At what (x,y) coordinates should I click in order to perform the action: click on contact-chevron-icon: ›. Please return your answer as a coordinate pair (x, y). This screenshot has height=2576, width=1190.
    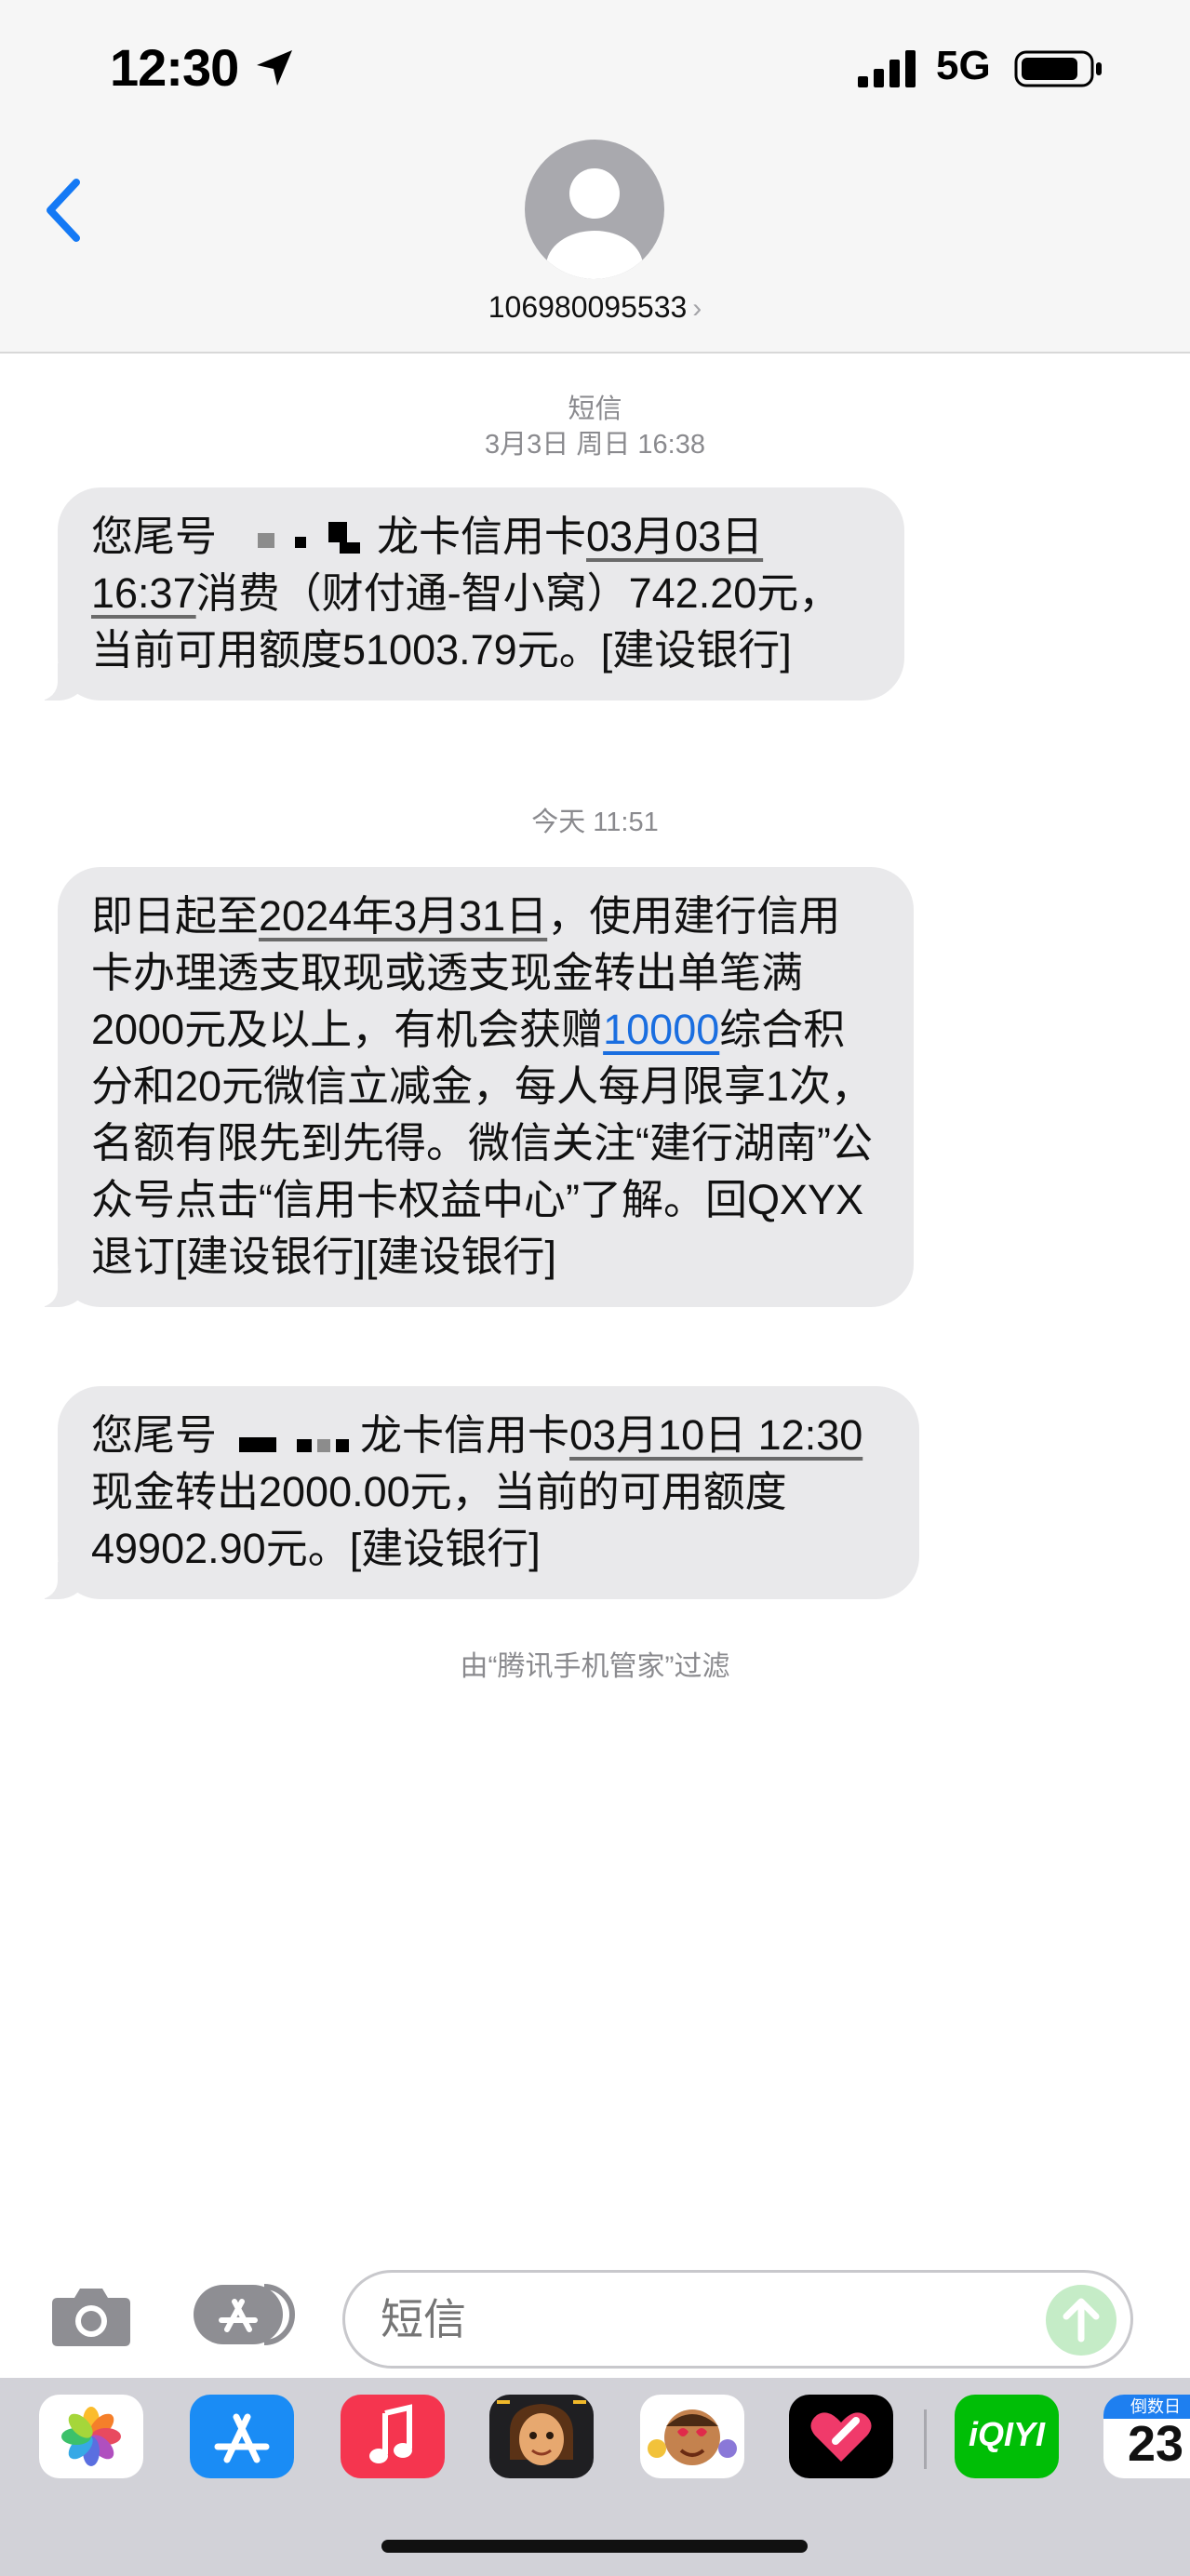
    Looking at the image, I should click on (697, 308).